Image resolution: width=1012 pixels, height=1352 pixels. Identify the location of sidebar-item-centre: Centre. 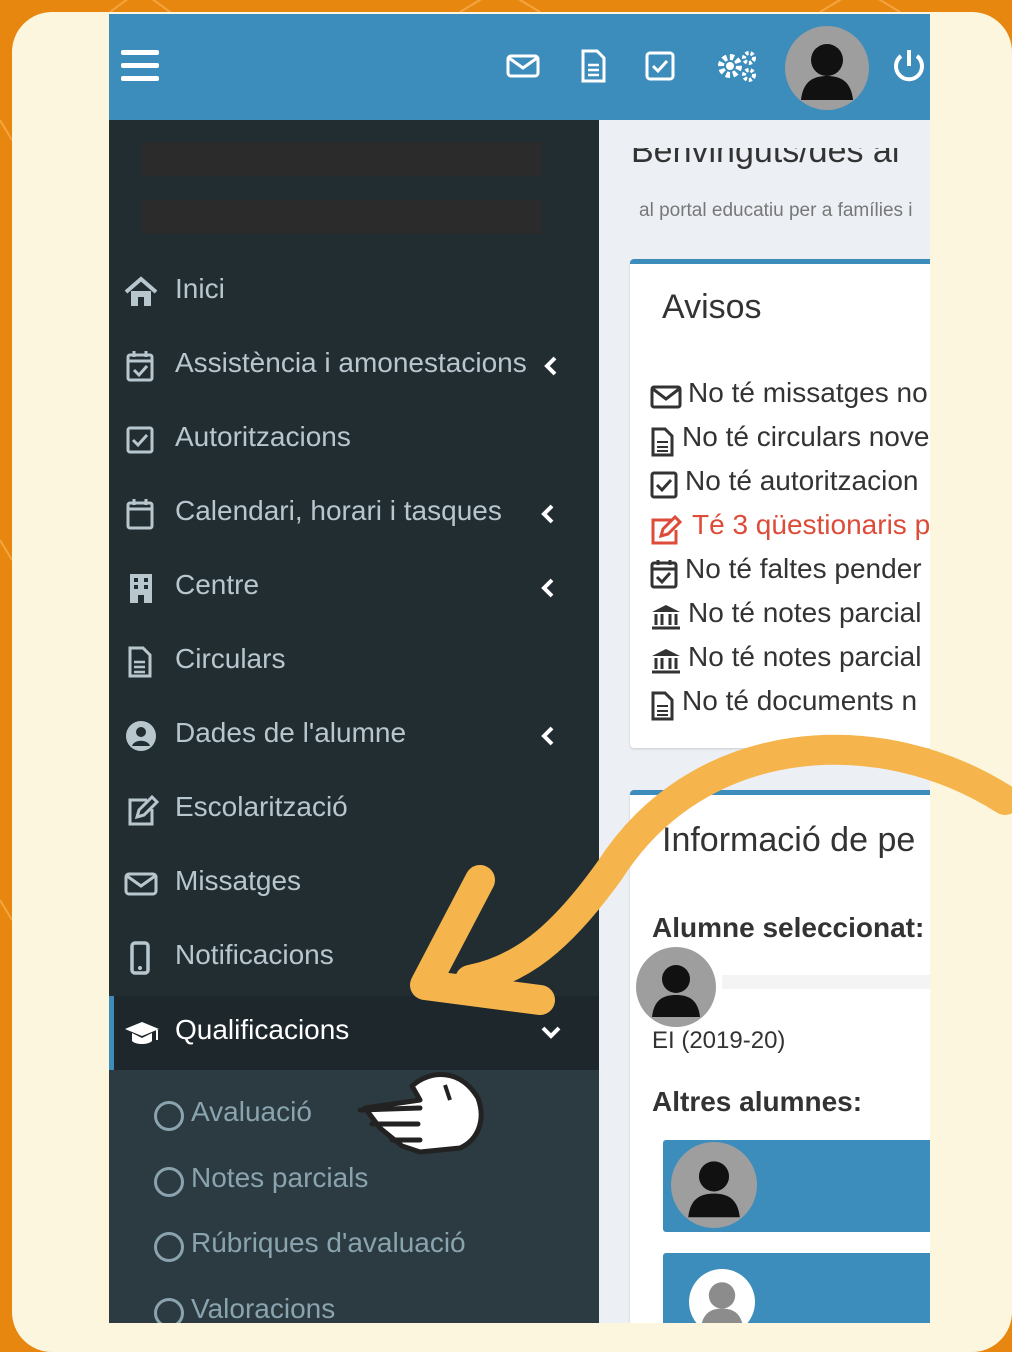
(354, 588).